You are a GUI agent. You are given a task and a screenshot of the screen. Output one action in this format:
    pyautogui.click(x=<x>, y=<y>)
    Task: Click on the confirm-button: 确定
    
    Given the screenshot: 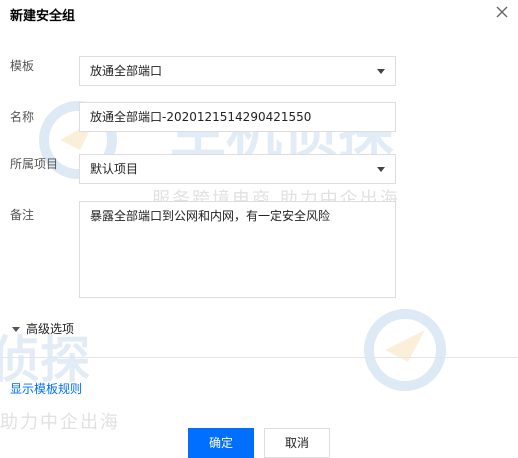 What is the action you would take?
    pyautogui.click(x=221, y=443)
    